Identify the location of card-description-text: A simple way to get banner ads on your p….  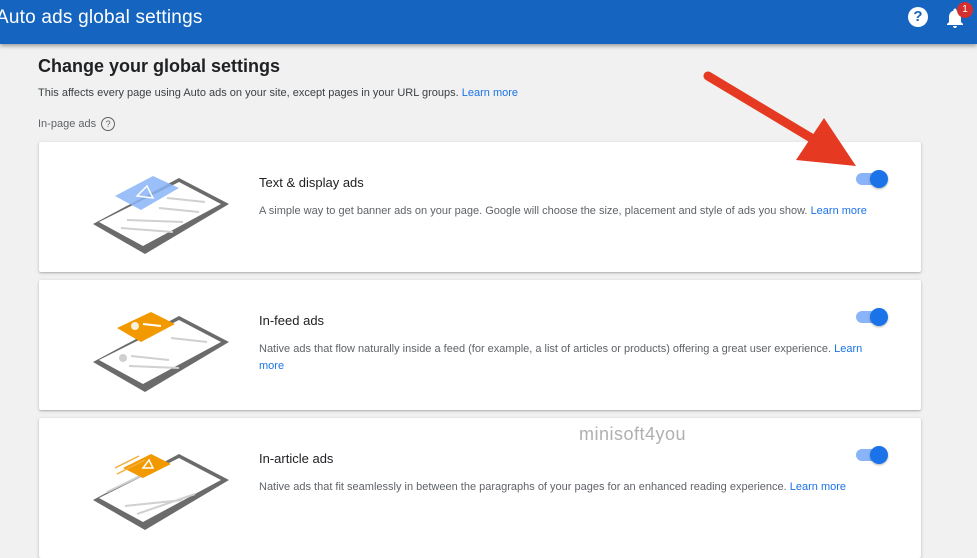
(533, 211).